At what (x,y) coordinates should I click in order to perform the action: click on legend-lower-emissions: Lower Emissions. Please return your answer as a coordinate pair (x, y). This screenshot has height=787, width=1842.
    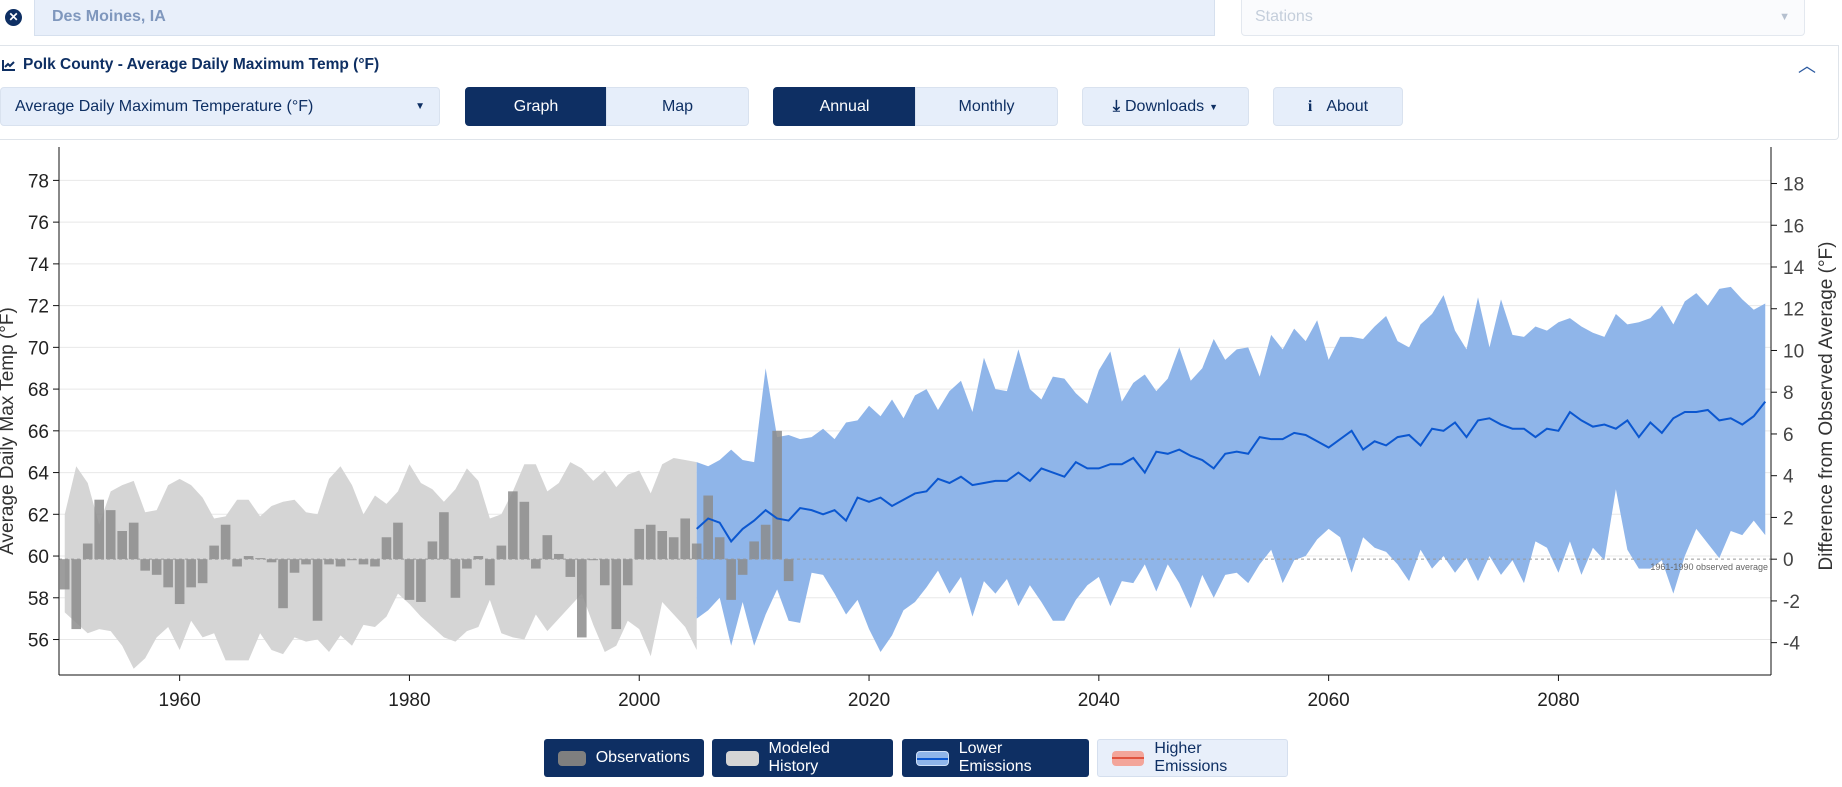
    Looking at the image, I should click on (995, 758).